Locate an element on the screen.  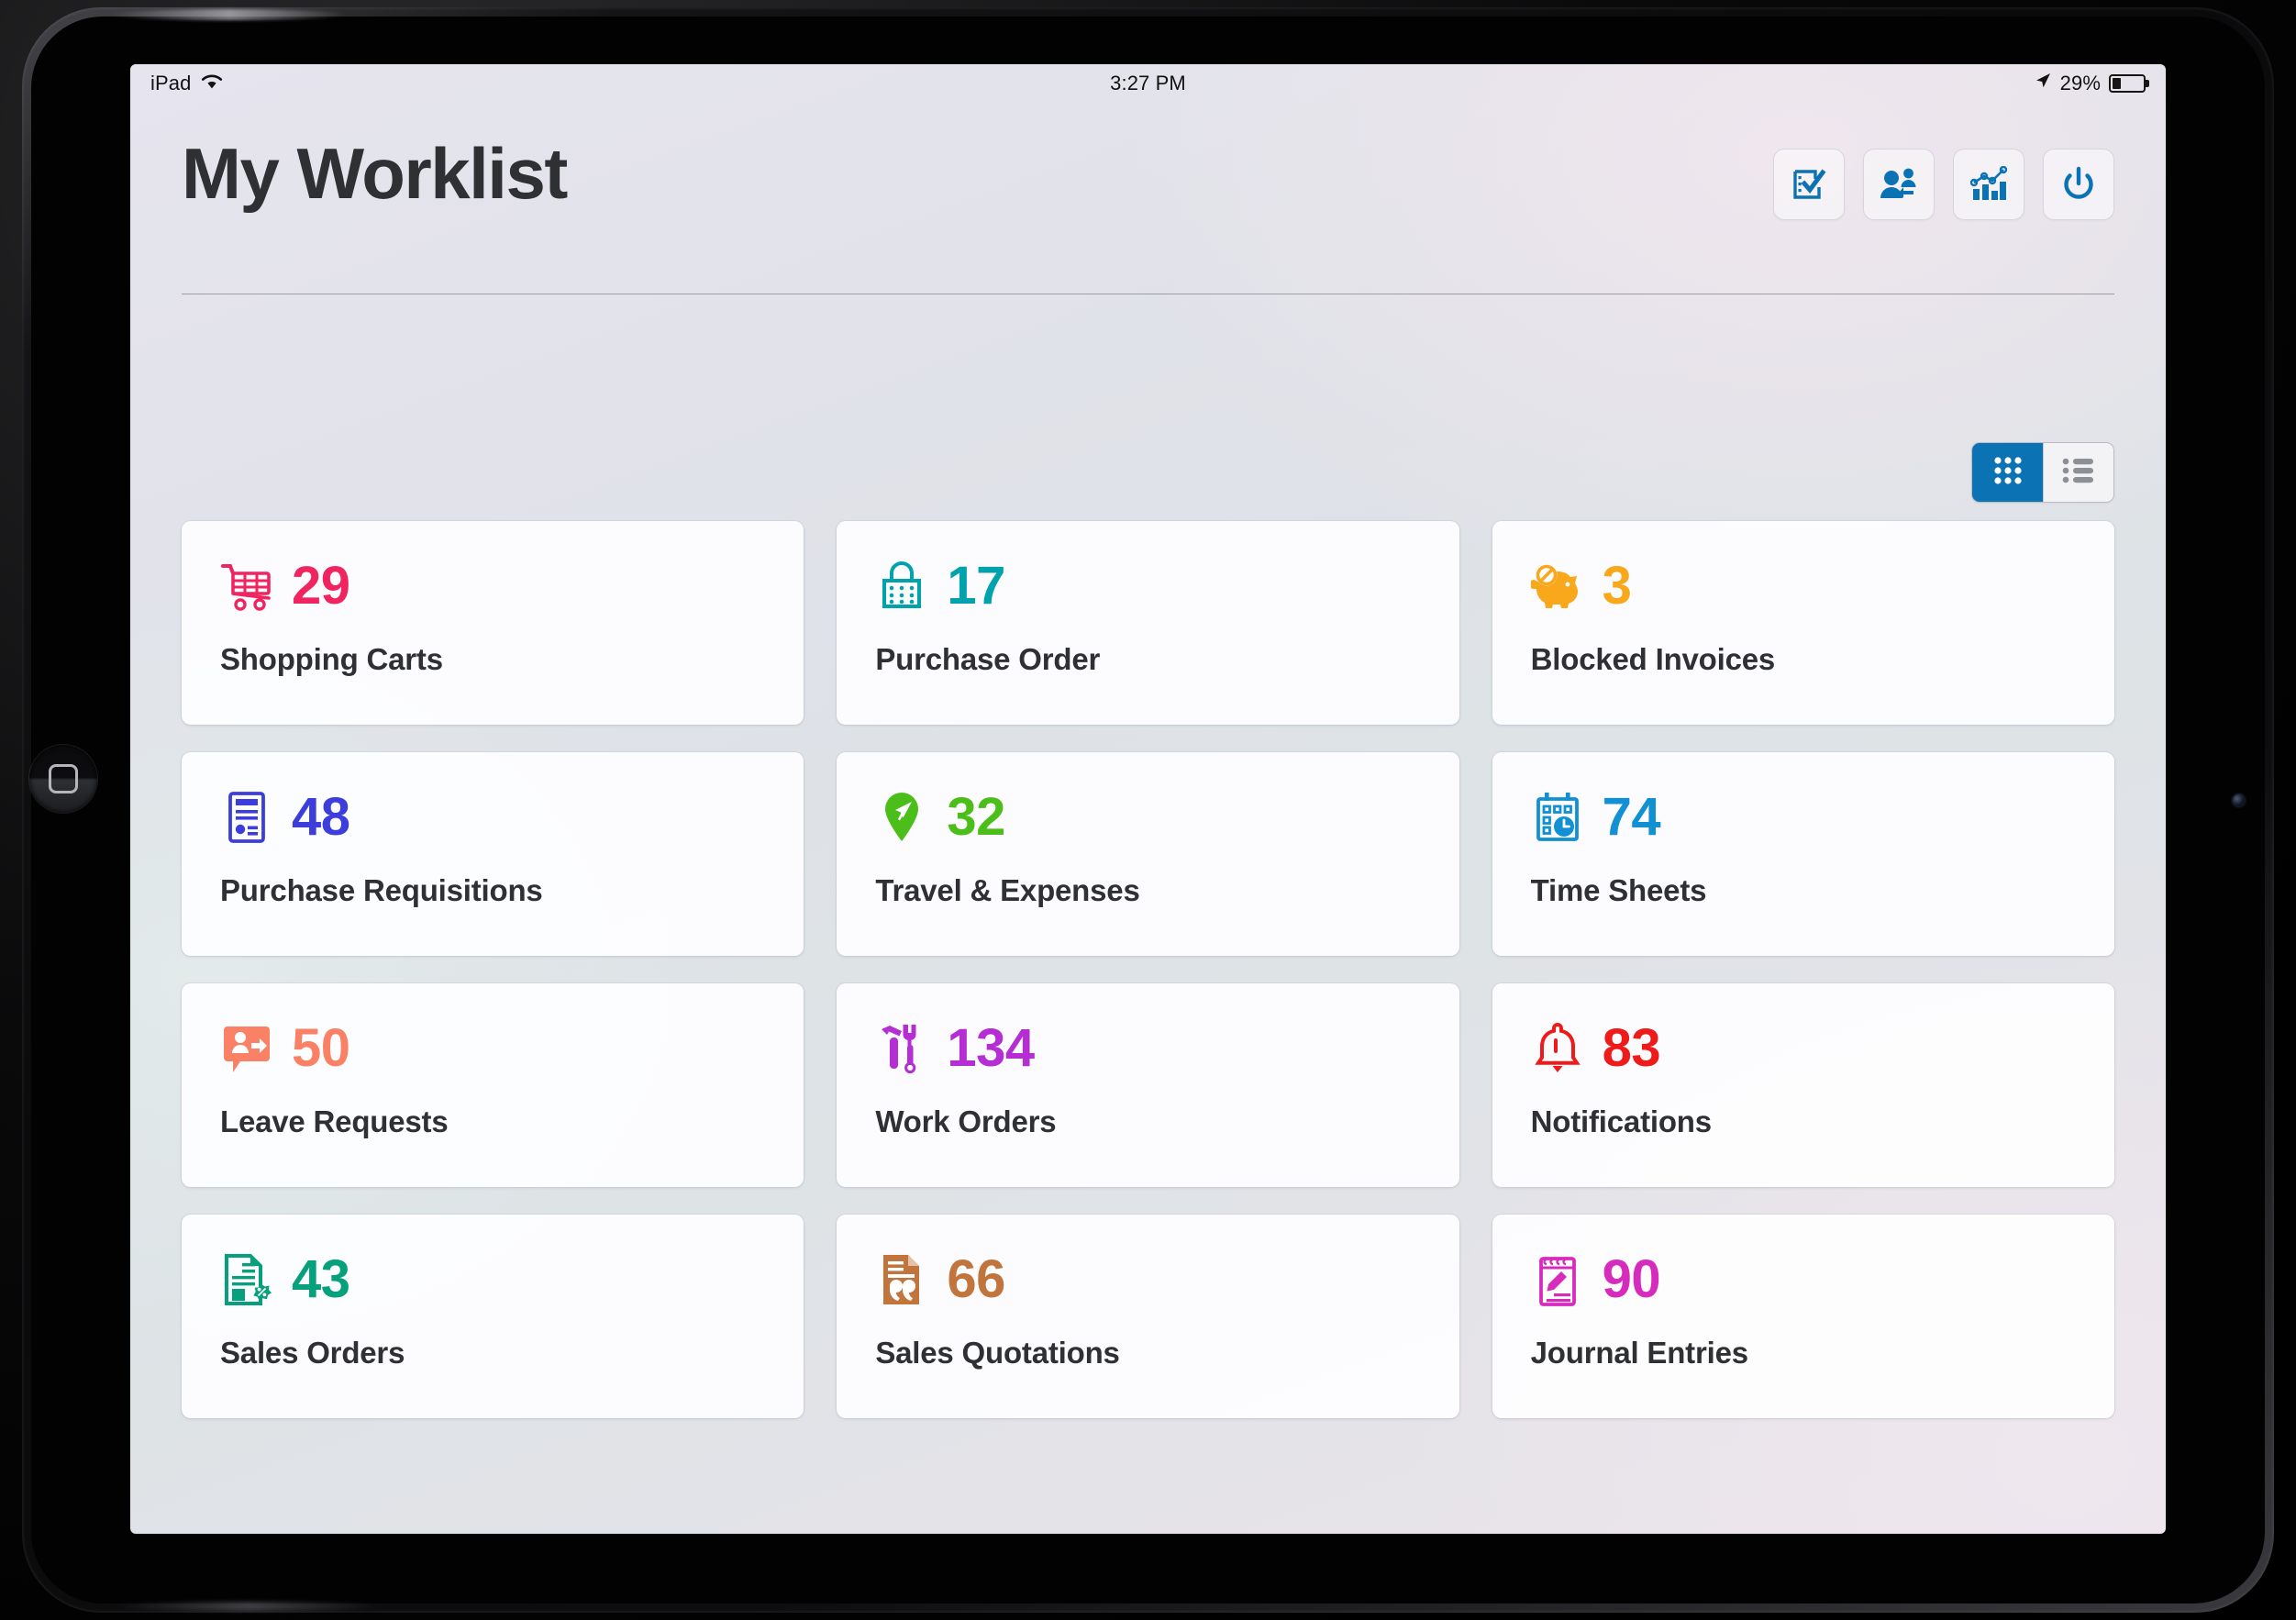
card-count: 83 is located at coordinates (1631, 1048).